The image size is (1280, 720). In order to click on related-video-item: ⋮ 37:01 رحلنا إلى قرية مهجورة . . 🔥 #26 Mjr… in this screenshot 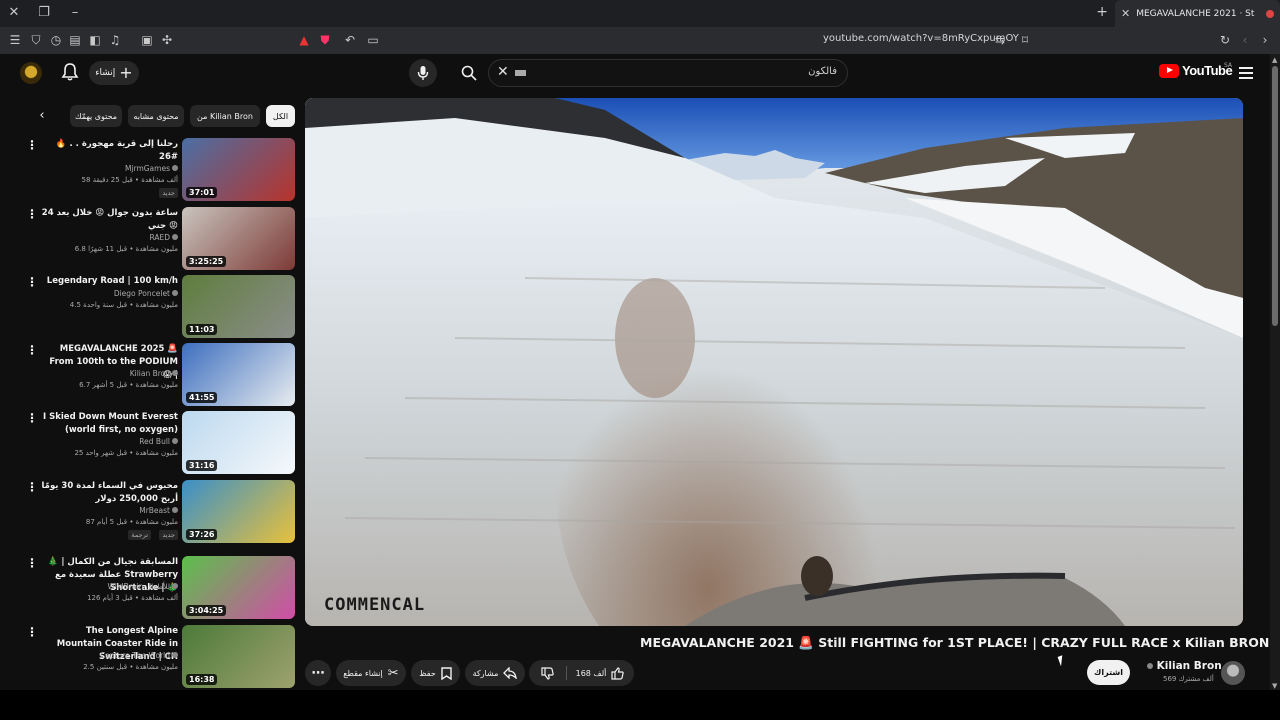, I will do `click(160, 170)`.